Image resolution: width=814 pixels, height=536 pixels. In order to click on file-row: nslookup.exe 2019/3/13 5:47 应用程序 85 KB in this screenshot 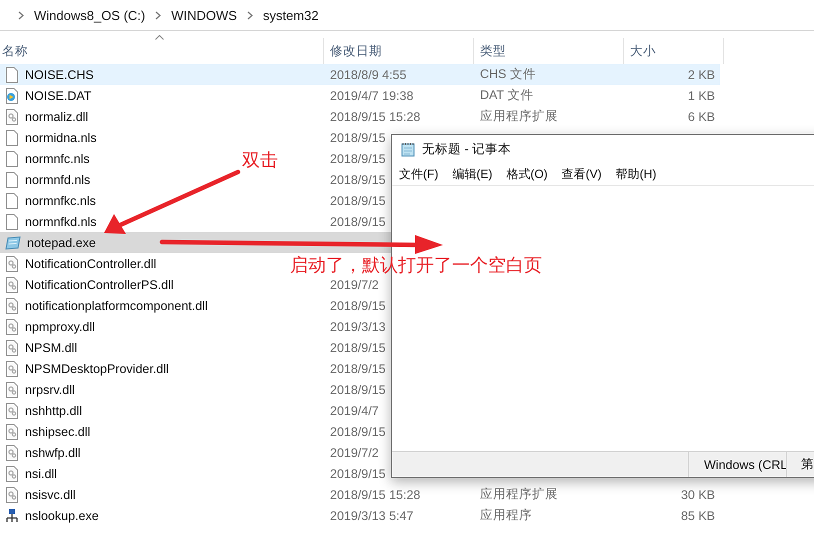, I will do `click(360, 515)`.